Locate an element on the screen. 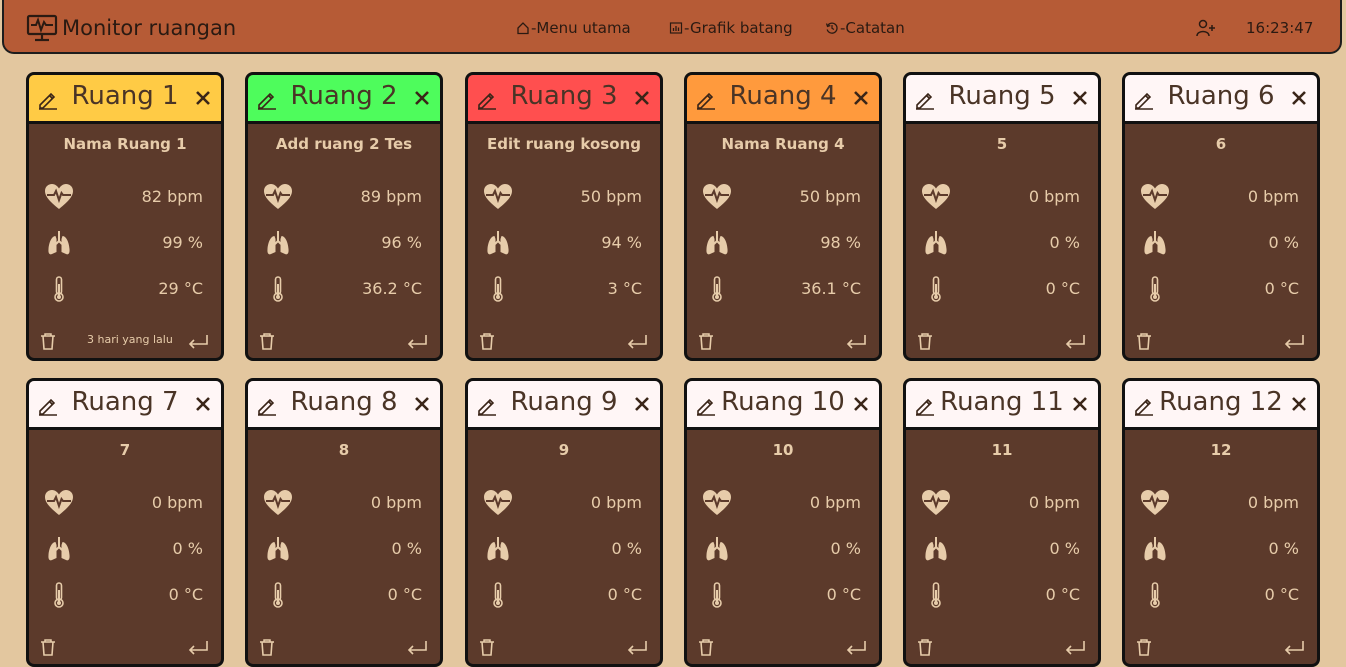 Image resolution: width=1346 pixels, height=667 pixels. last-updated: 3 hari yang lalu is located at coordinates (130, 339).